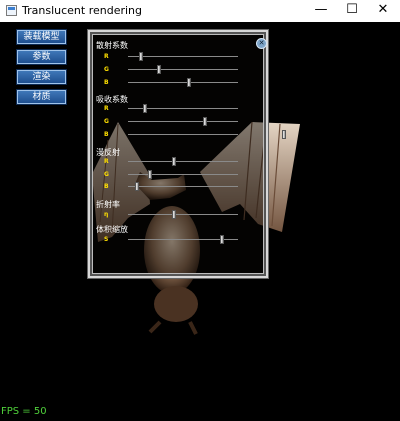 The width and height of the screenshot is (400, 421). Describe the element at coordinates (183, 56) in the screenshot. I see `scattering-r-track` at that location.